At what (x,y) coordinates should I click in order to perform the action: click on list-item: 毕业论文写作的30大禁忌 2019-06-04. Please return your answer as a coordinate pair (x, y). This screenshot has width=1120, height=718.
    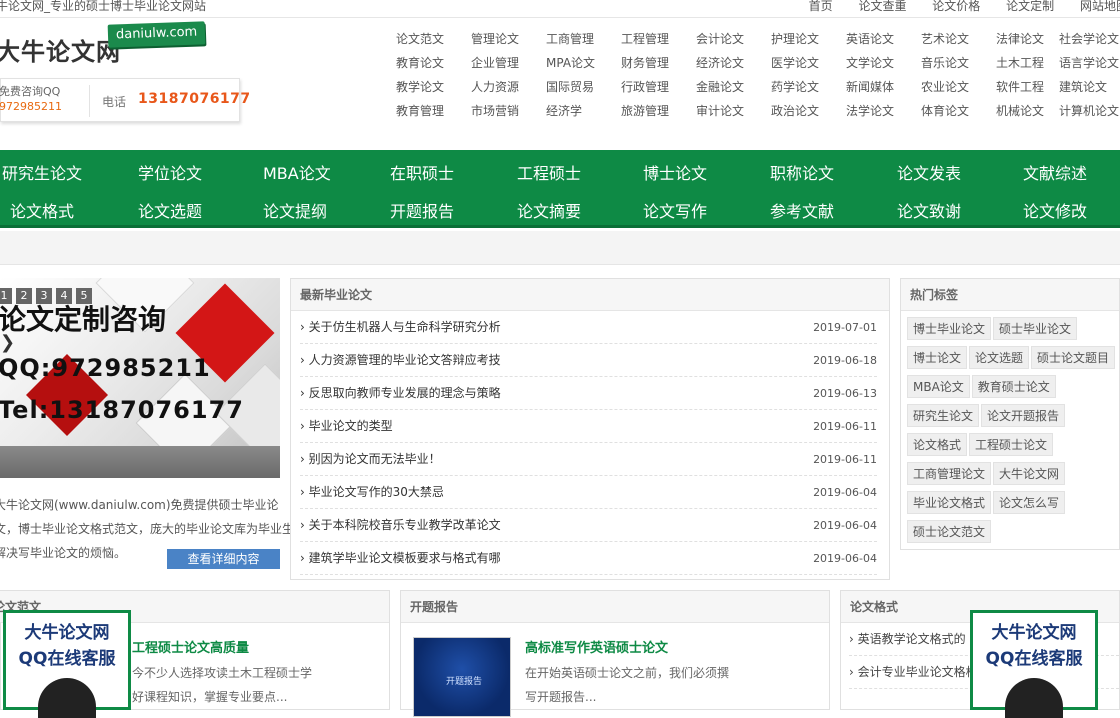
    Looking at the image, I should click on (588, 492).